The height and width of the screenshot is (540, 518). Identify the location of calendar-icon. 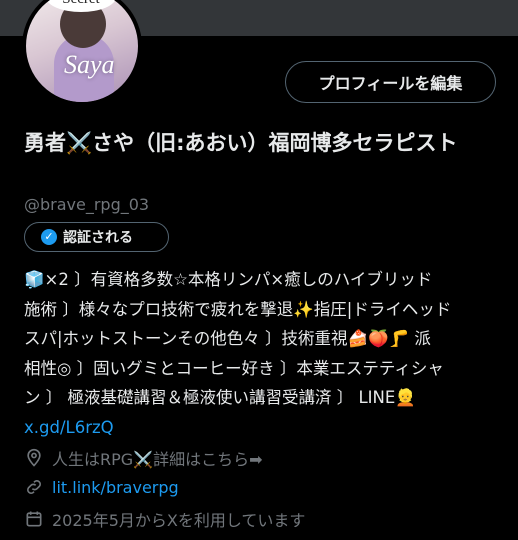
(34, 519).